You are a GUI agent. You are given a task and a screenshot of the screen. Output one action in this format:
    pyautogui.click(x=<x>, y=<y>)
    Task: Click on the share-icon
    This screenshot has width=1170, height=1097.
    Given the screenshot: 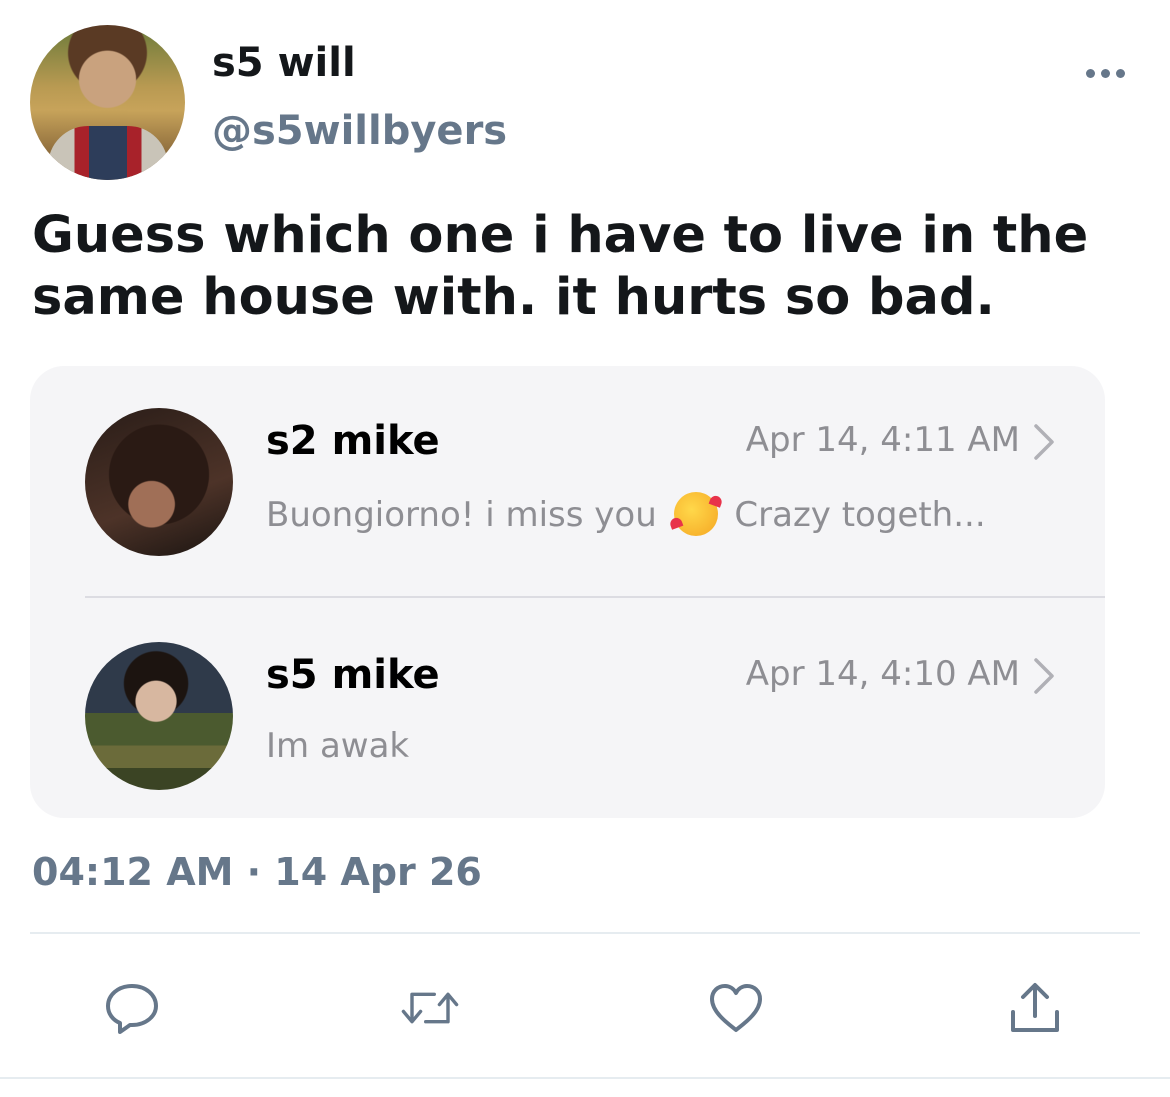 What is the action you would take?
    pyautogui.click(x=1035, y=1008)
    